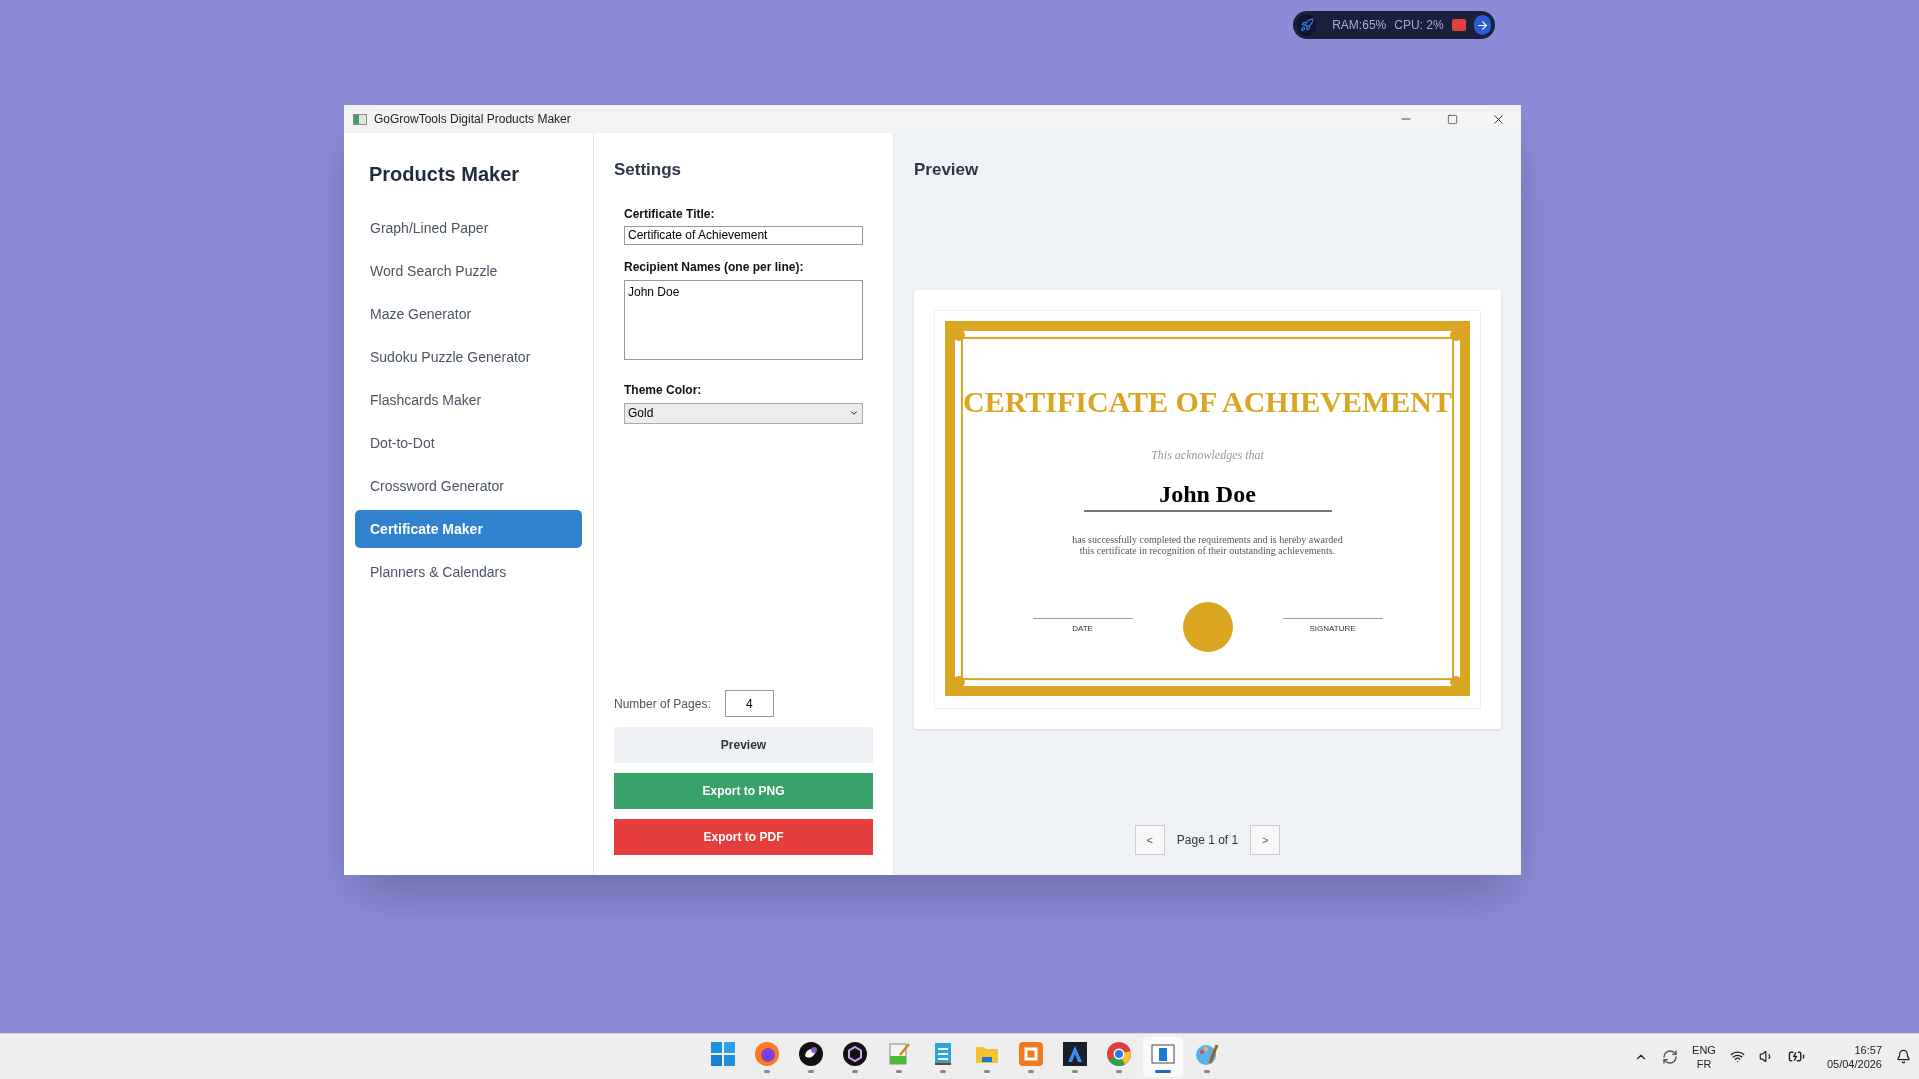  I want to click on chevron-down-icon, so click(854, 413).